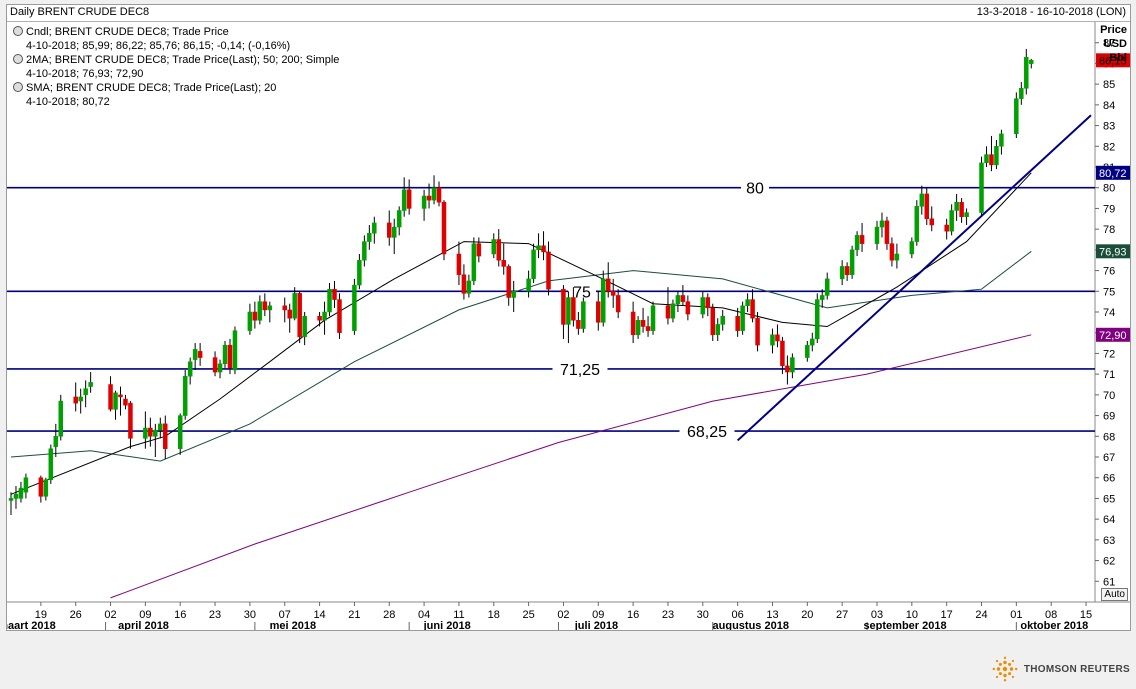  Describe the element at coordinates (127, 32) in the screenshot. I see `legend-candles-line1: Cndl; BRENT CRUDE DEC8; Trade Price` at that location.